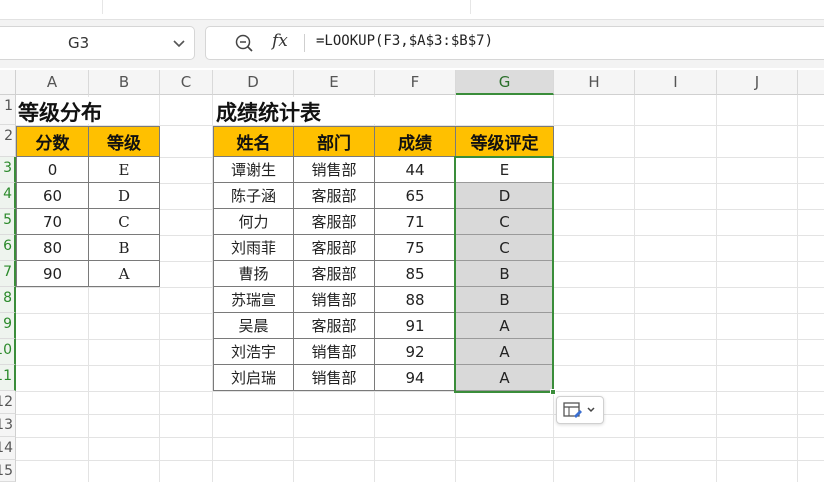 Image resolution: width=824 pixels, height=482 pixels. Describe the element at coordinates (244, 43) in the screenshot. I see `zoom-out-icon` at that location.